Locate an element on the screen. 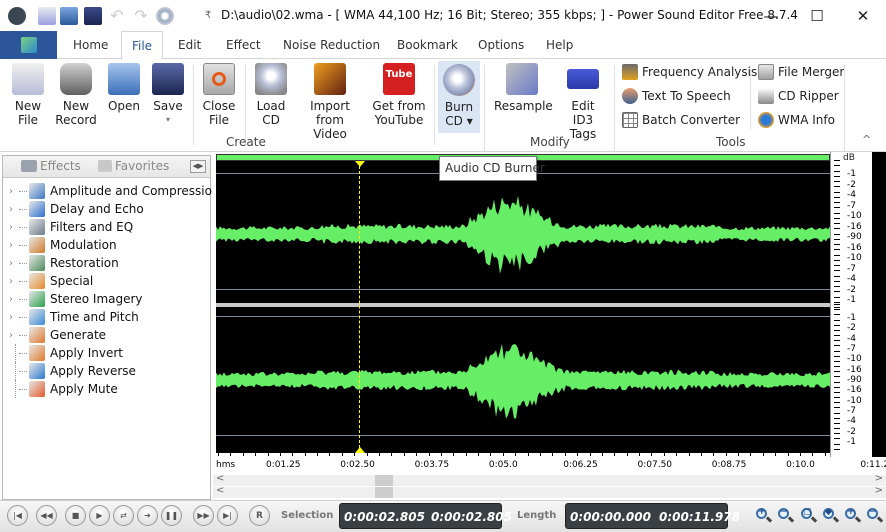 This screenshot has height=532, width=886. effect-tree-item: › Special is located at coordinates (48, 281).